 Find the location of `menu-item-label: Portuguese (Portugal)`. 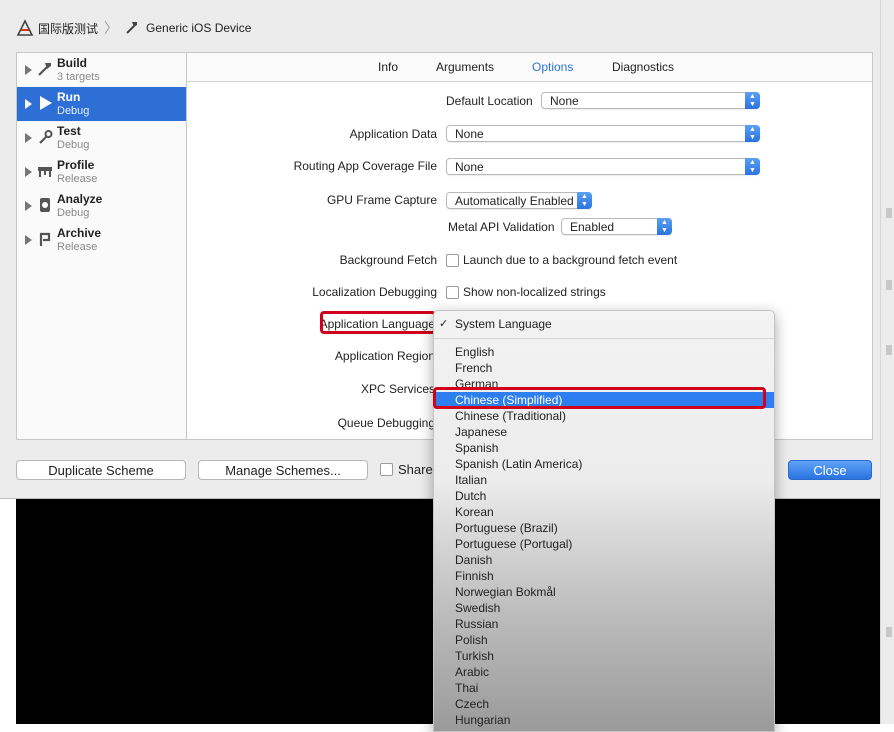

menu-item-label: Portuguese (Portugal) is located at coordinates (514, 544).